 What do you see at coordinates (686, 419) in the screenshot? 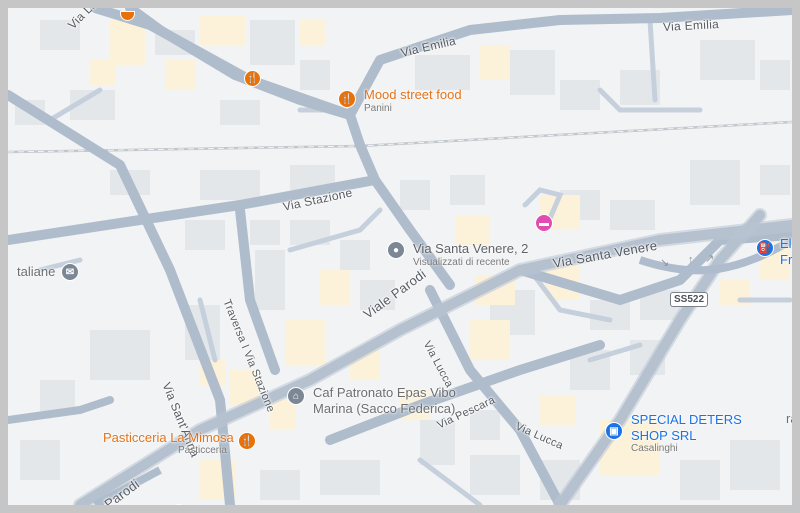
I see `poi-special-deters-line1: SPECIAL DETERS` at bounding box center [686, 419].